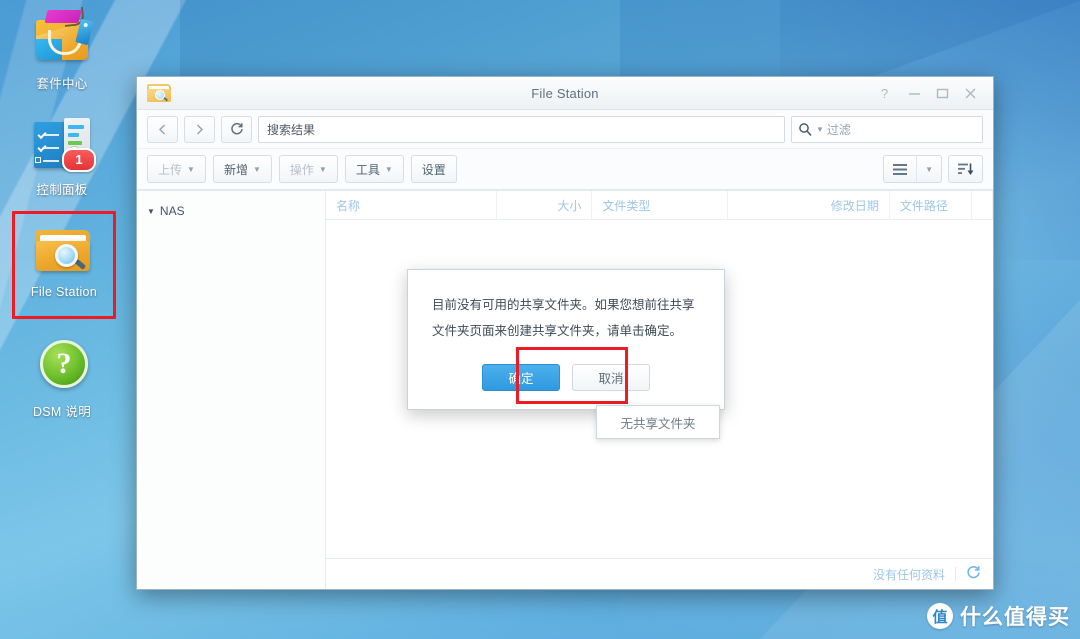 This screenshot has width=1080, height=639. I want to click on dialog-buttons: 确定 取消, so click(566, 377).